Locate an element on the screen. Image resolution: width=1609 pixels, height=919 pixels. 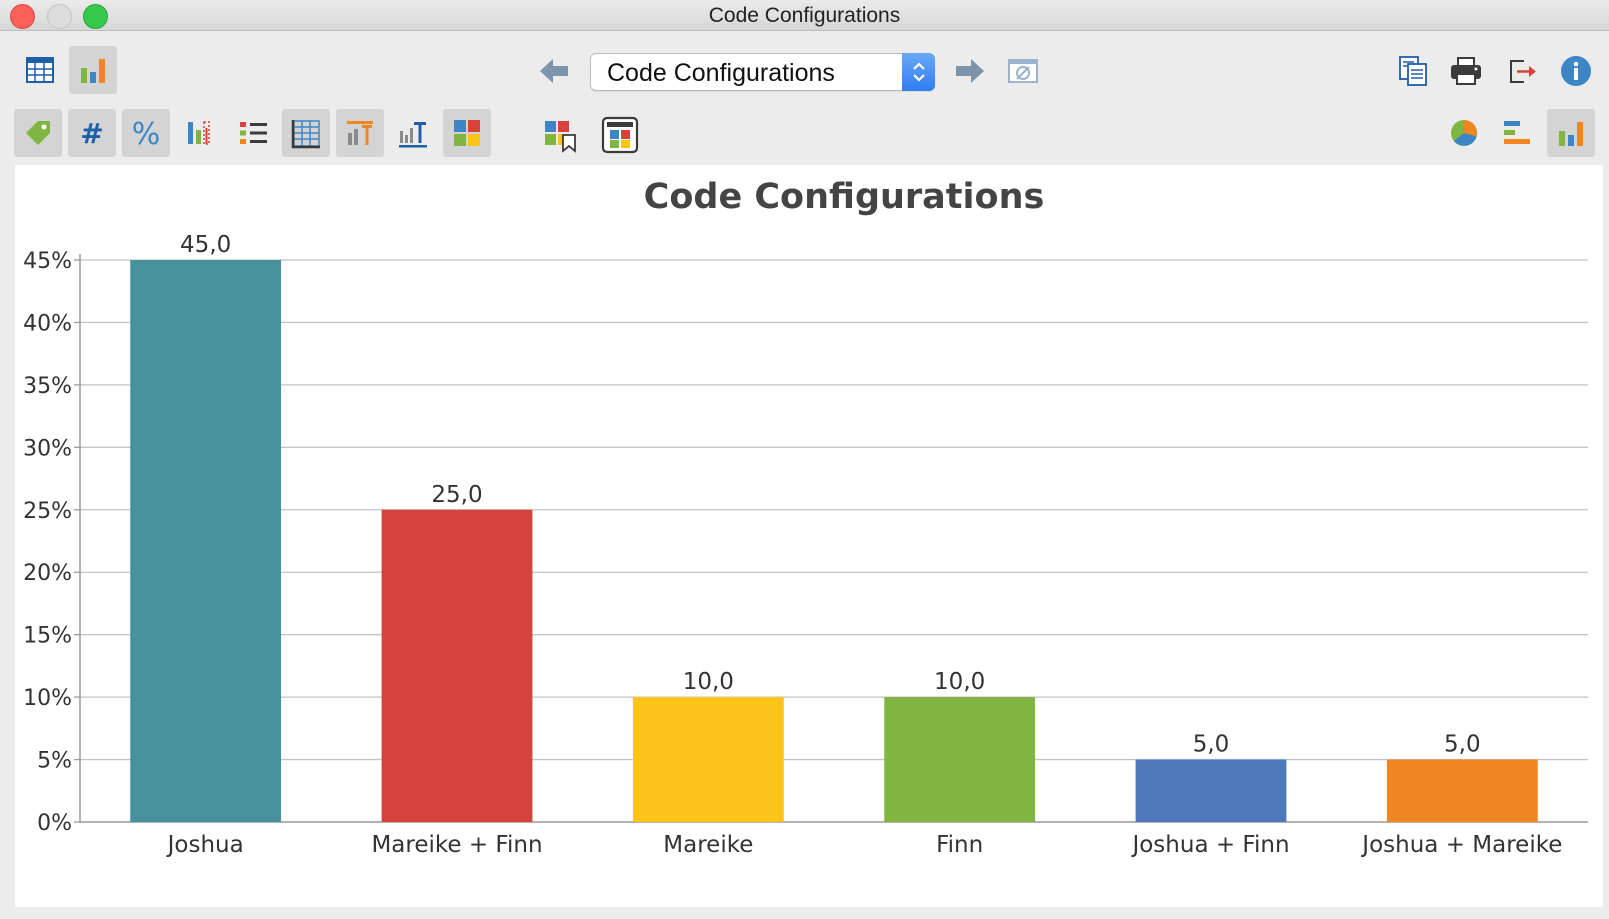
hash-count-icon: # is located at coordinates (91, 133).